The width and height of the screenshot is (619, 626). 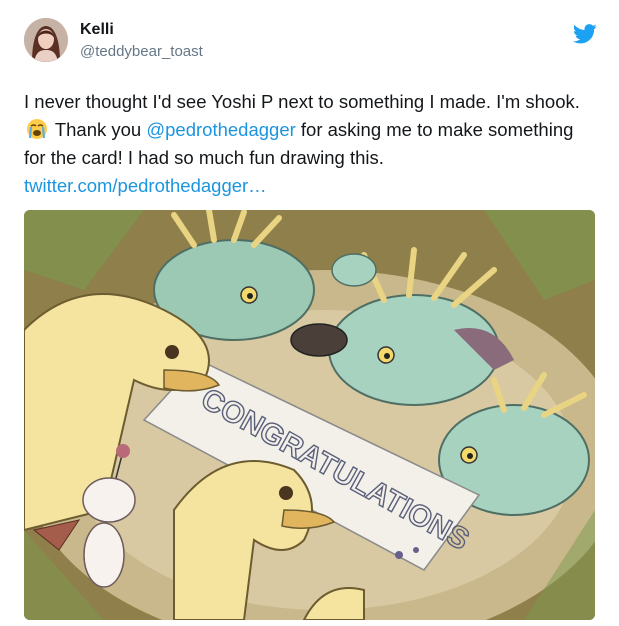 I want to click on user-handle: @teddybear_toast, so click(x=141, y=51).